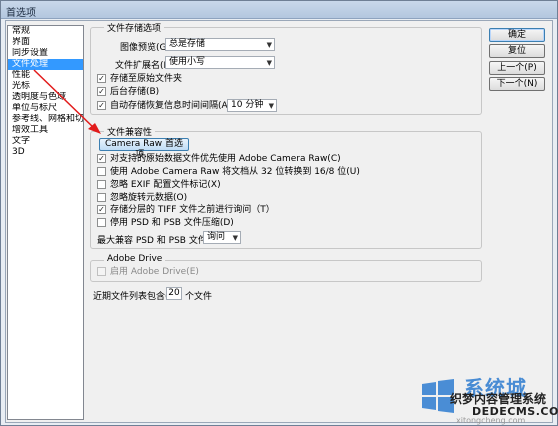 Image resolution: width=558 pixels, height=426 pixels. What do you see at coordinates (154, 272) in the screenshot?
I see `checkbox-label: 启用 Adobe Drive(E)` at bounding box center [154, 272].